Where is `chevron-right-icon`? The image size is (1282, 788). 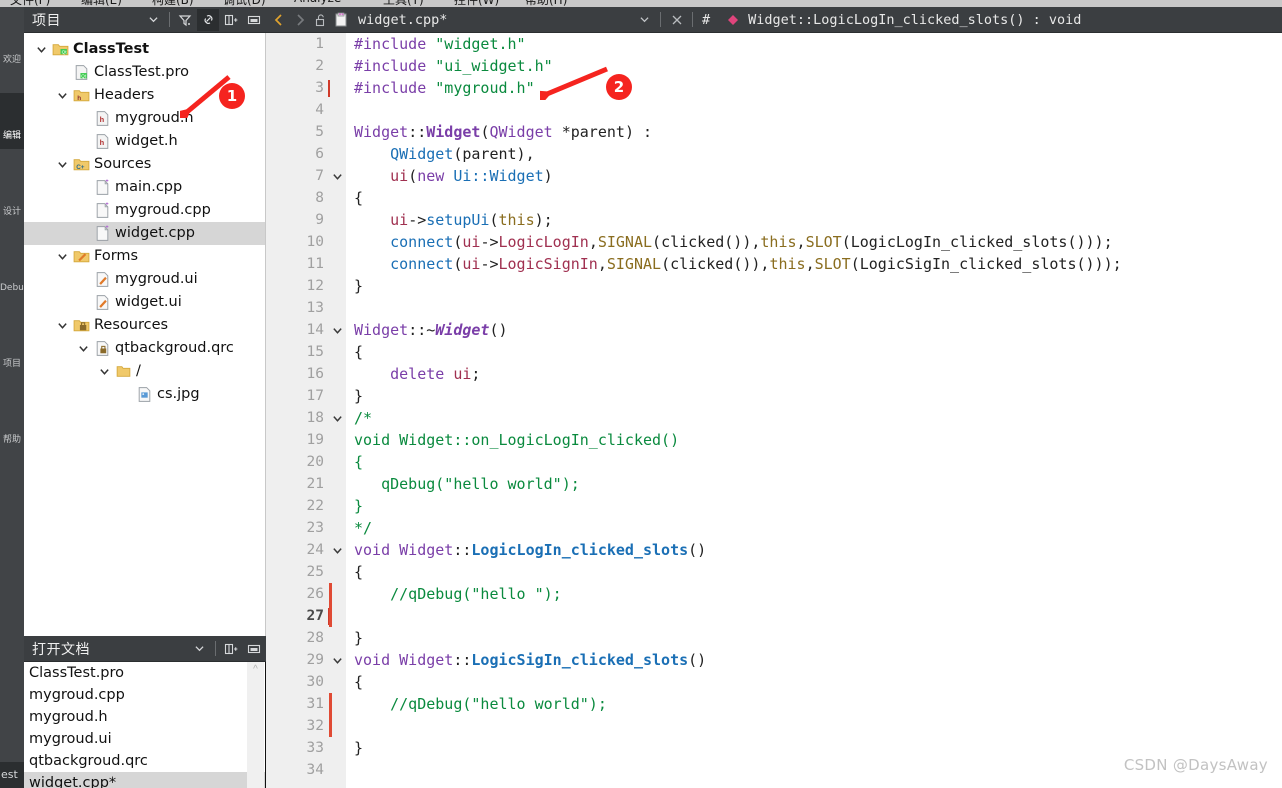 chevron-right-icon is located at coordinates (299, 19).